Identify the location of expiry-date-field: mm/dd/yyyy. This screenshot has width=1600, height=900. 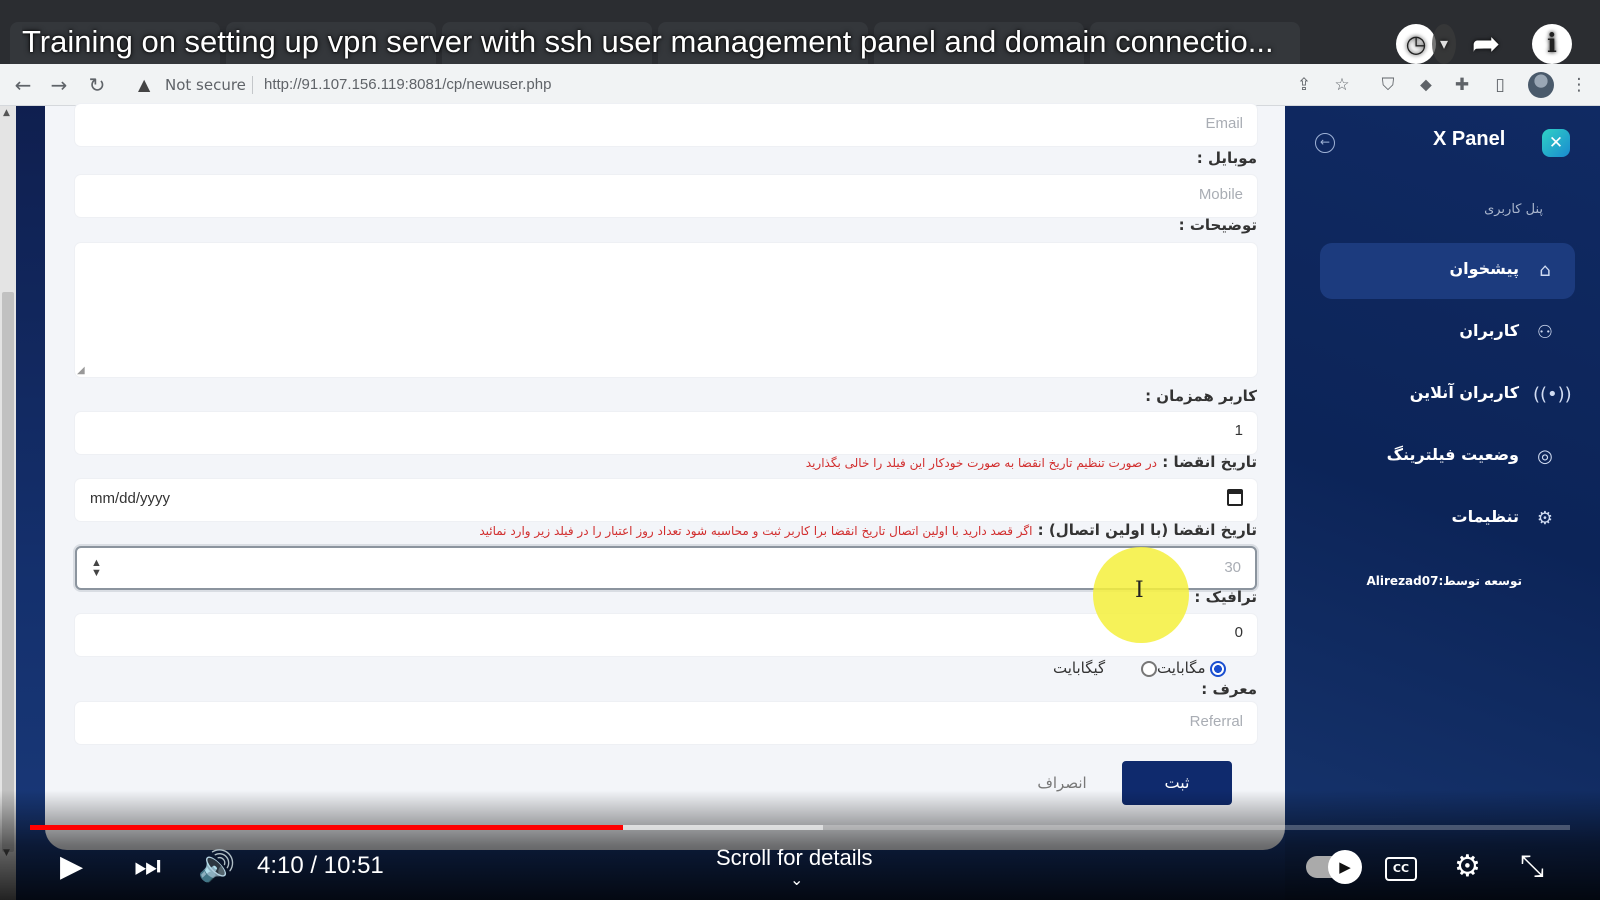
(666, 500).